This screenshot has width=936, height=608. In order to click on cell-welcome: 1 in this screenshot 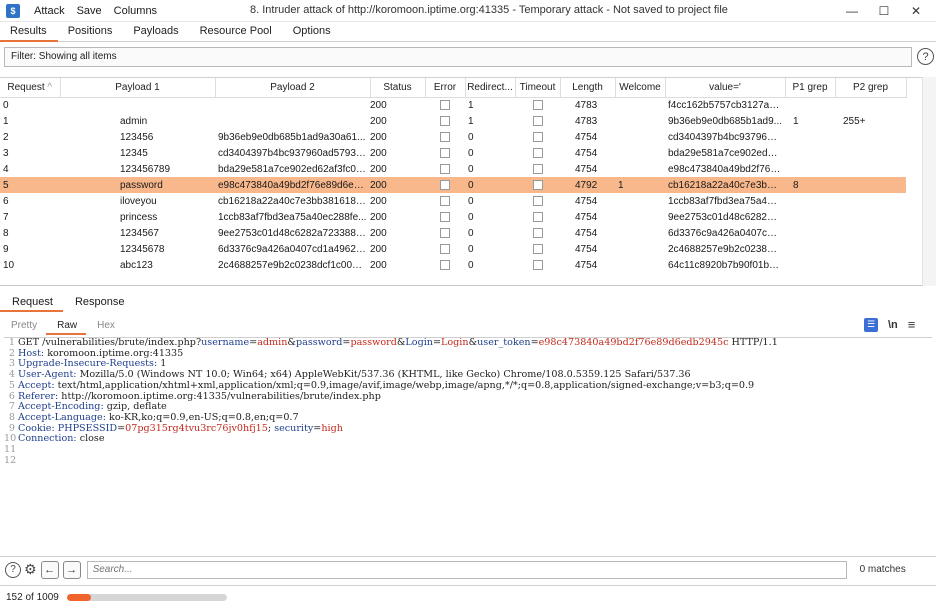, I will do `click(640, 185)`.